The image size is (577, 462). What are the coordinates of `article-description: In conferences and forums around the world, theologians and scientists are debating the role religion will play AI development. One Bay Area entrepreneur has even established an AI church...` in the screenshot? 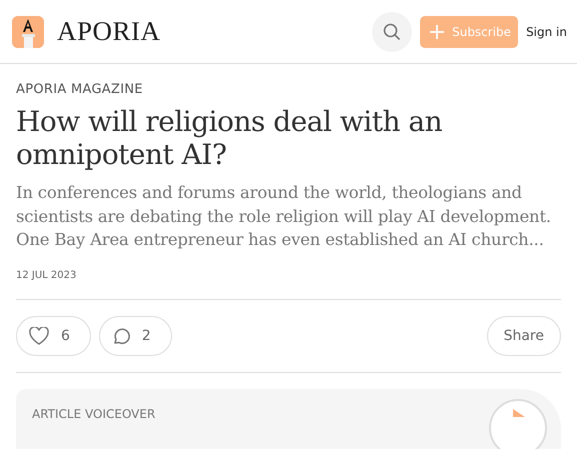 It's located at (284, 216).